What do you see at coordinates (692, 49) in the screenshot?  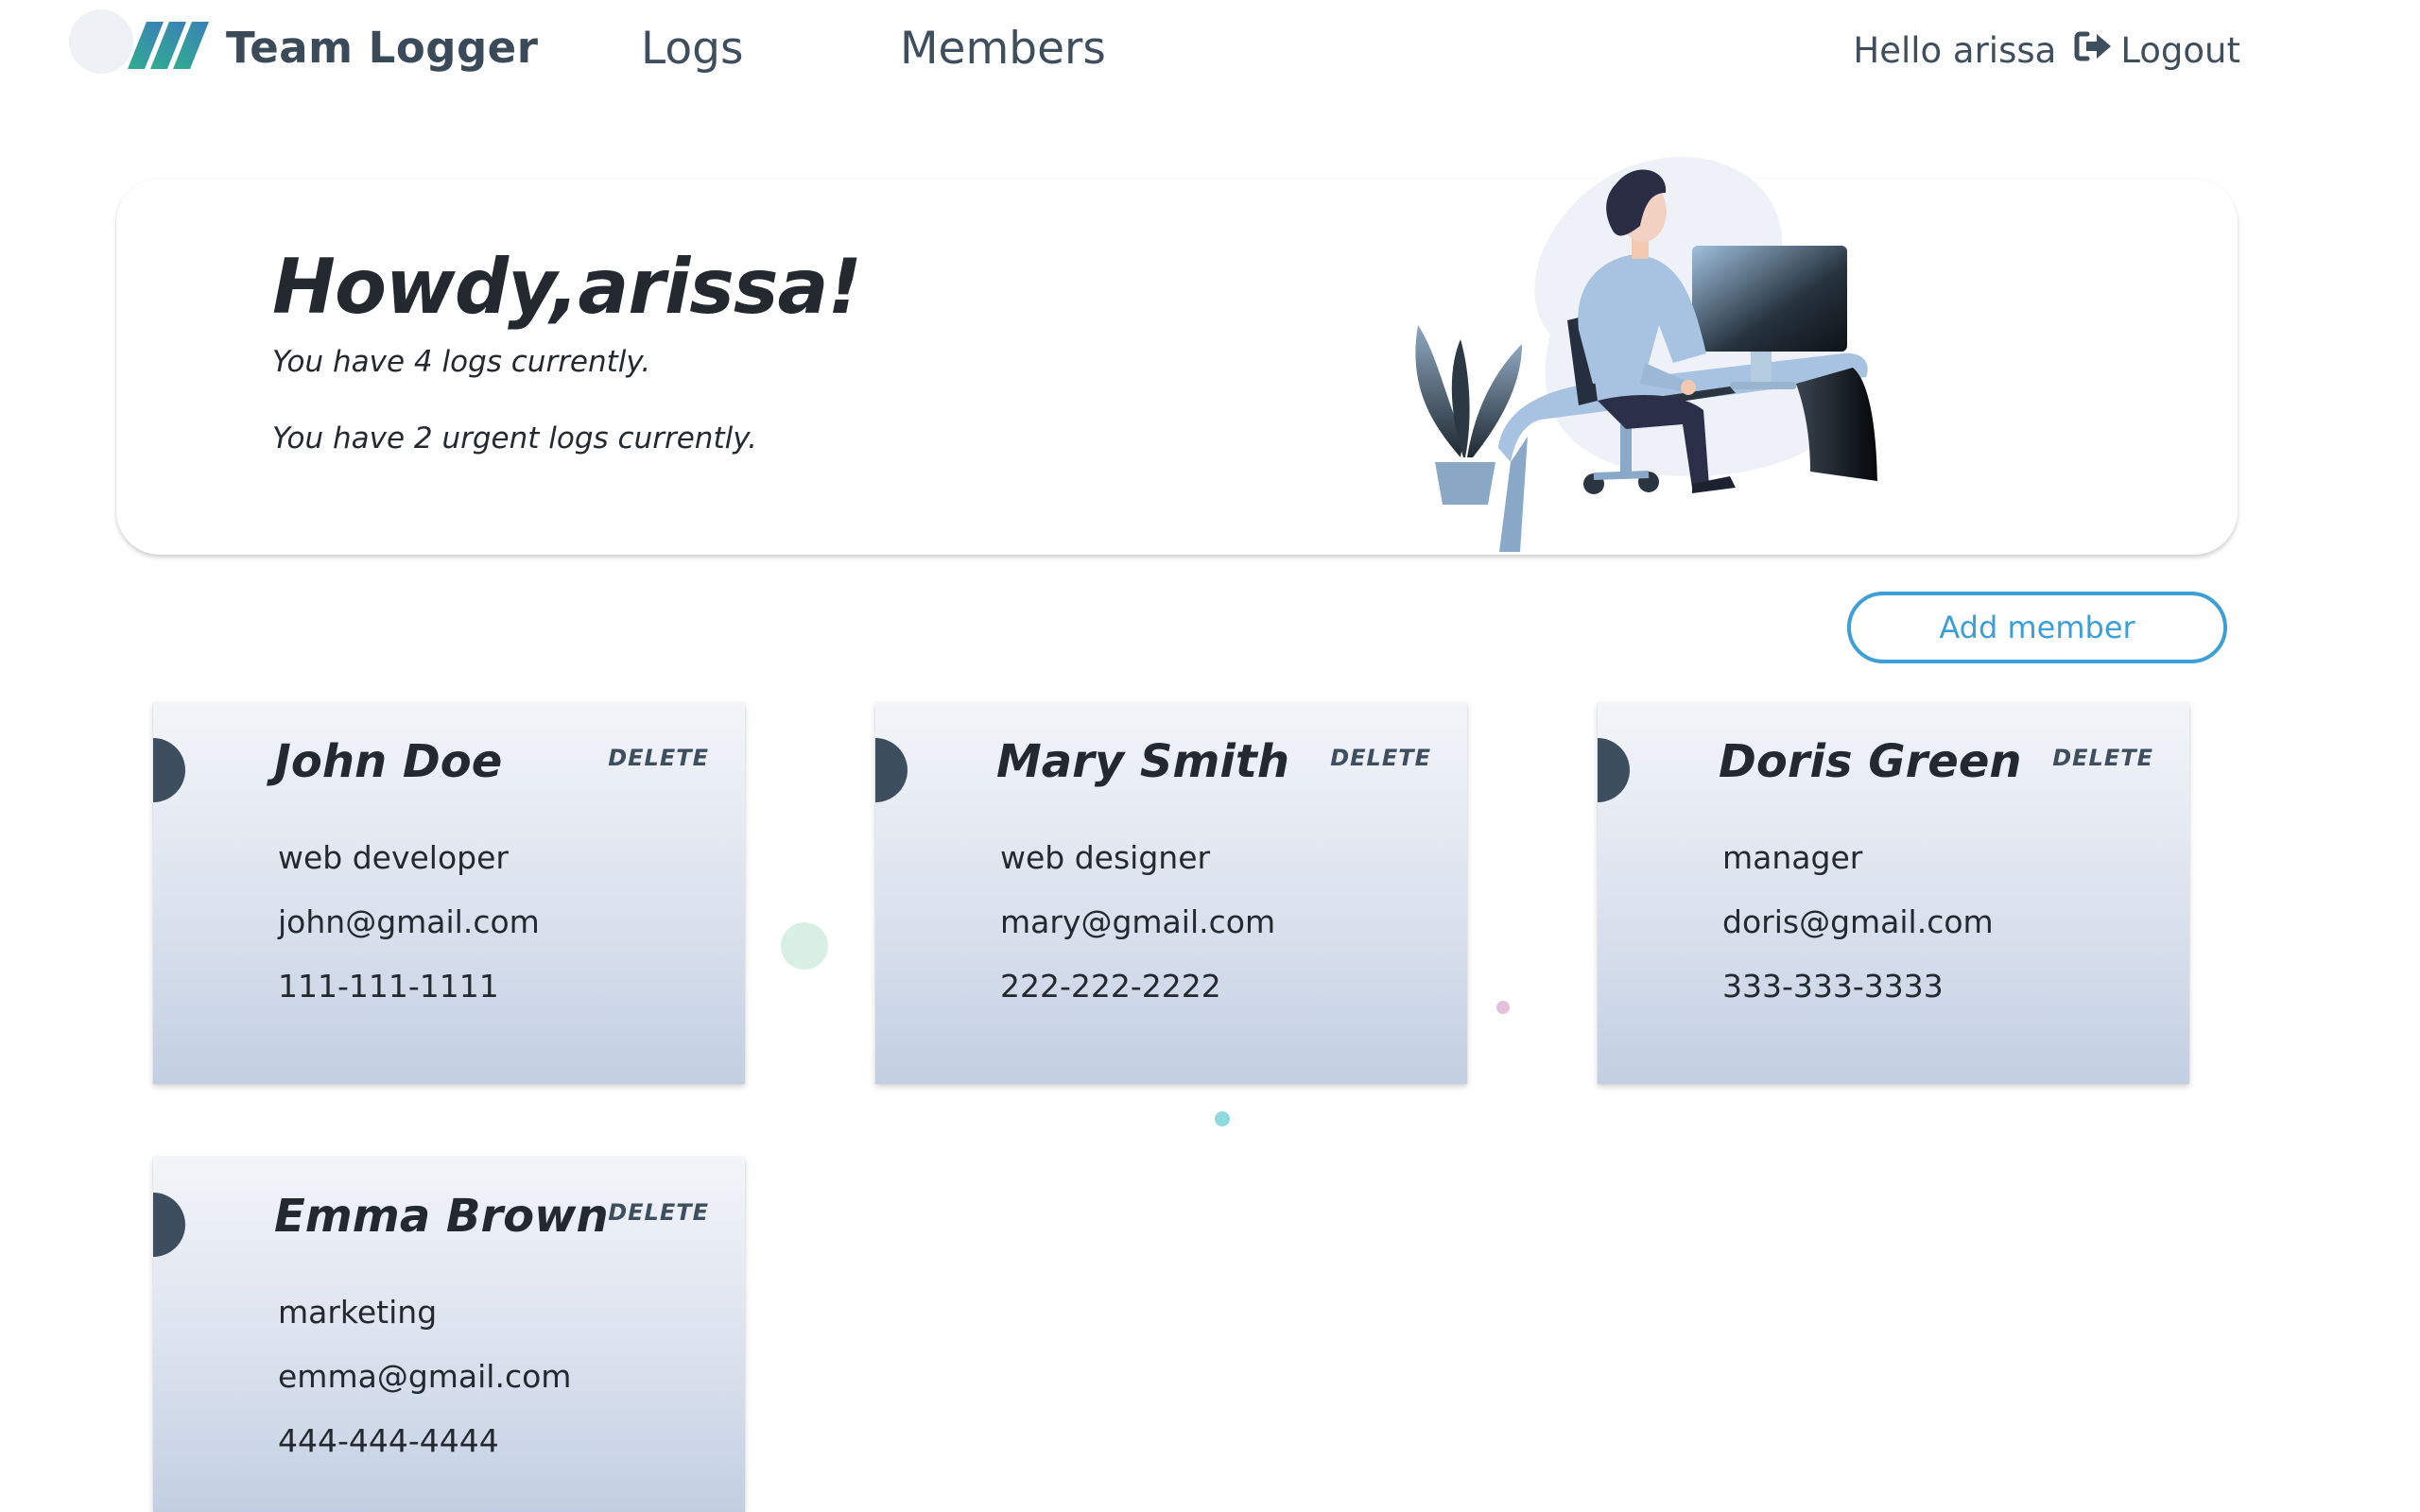 I see `nav-logs-link: Logs` at bounding box center [692, 49].